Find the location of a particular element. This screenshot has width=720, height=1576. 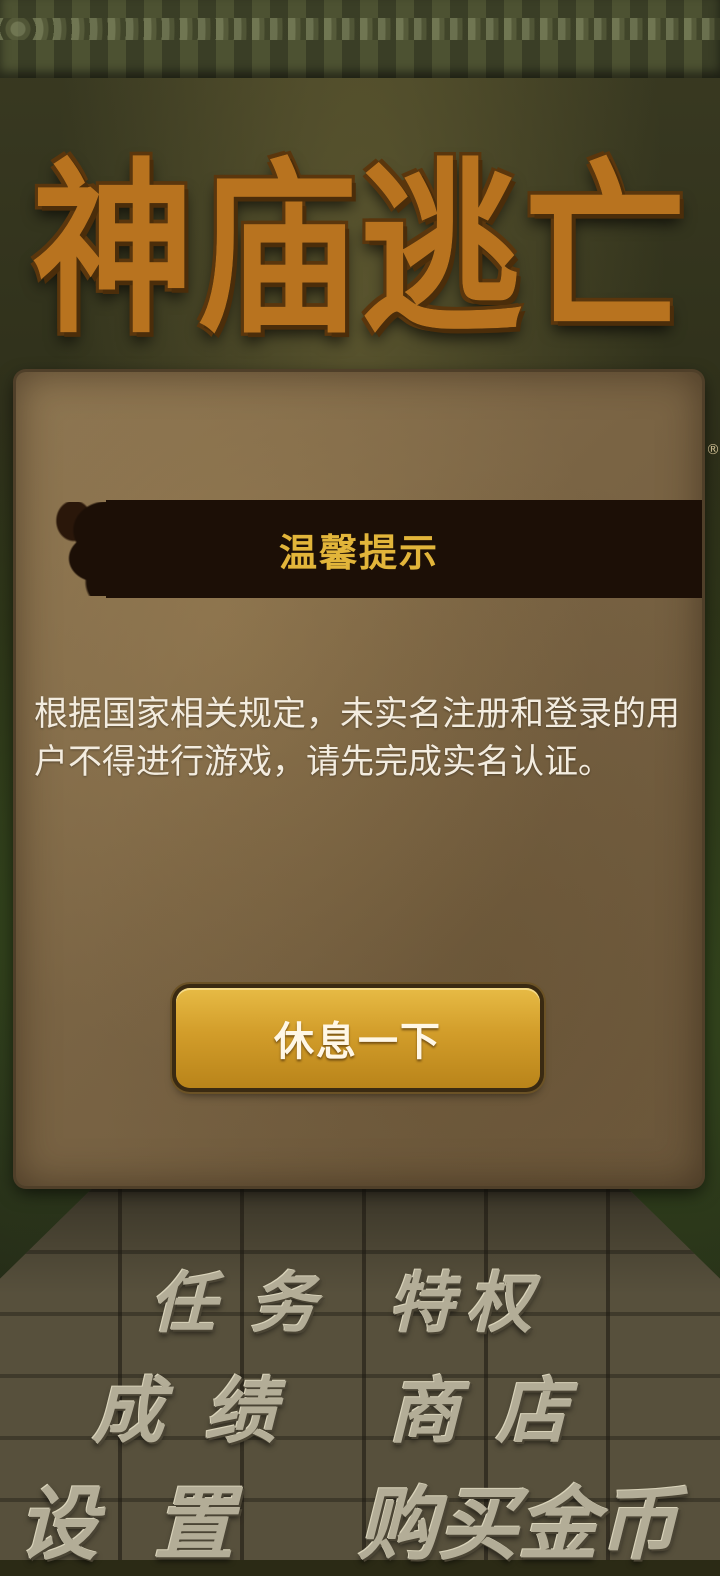

dialog-message: 根据国家相关规定，未实名注册和登录的用户不得进行游戏，请先完成实名认证。 is located at coordinates (357, 738).